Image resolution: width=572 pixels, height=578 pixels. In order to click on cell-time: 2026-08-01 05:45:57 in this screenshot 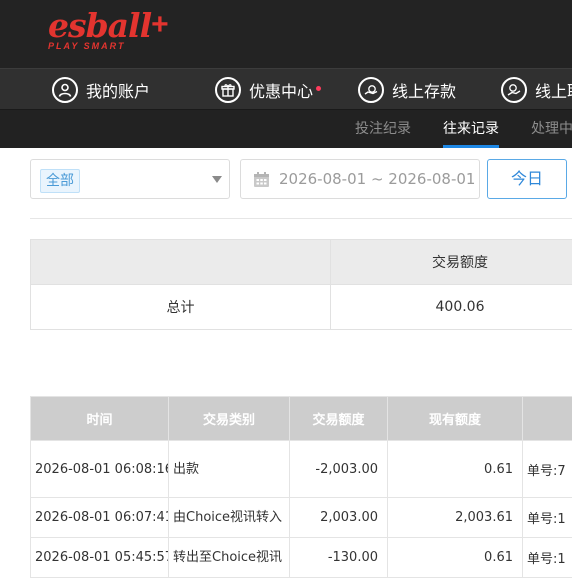, I will do `click(99, 557)`.